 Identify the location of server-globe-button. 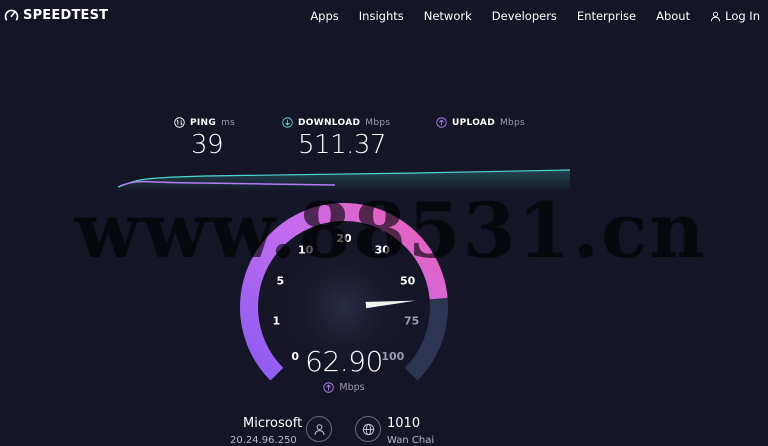
(368, 429).